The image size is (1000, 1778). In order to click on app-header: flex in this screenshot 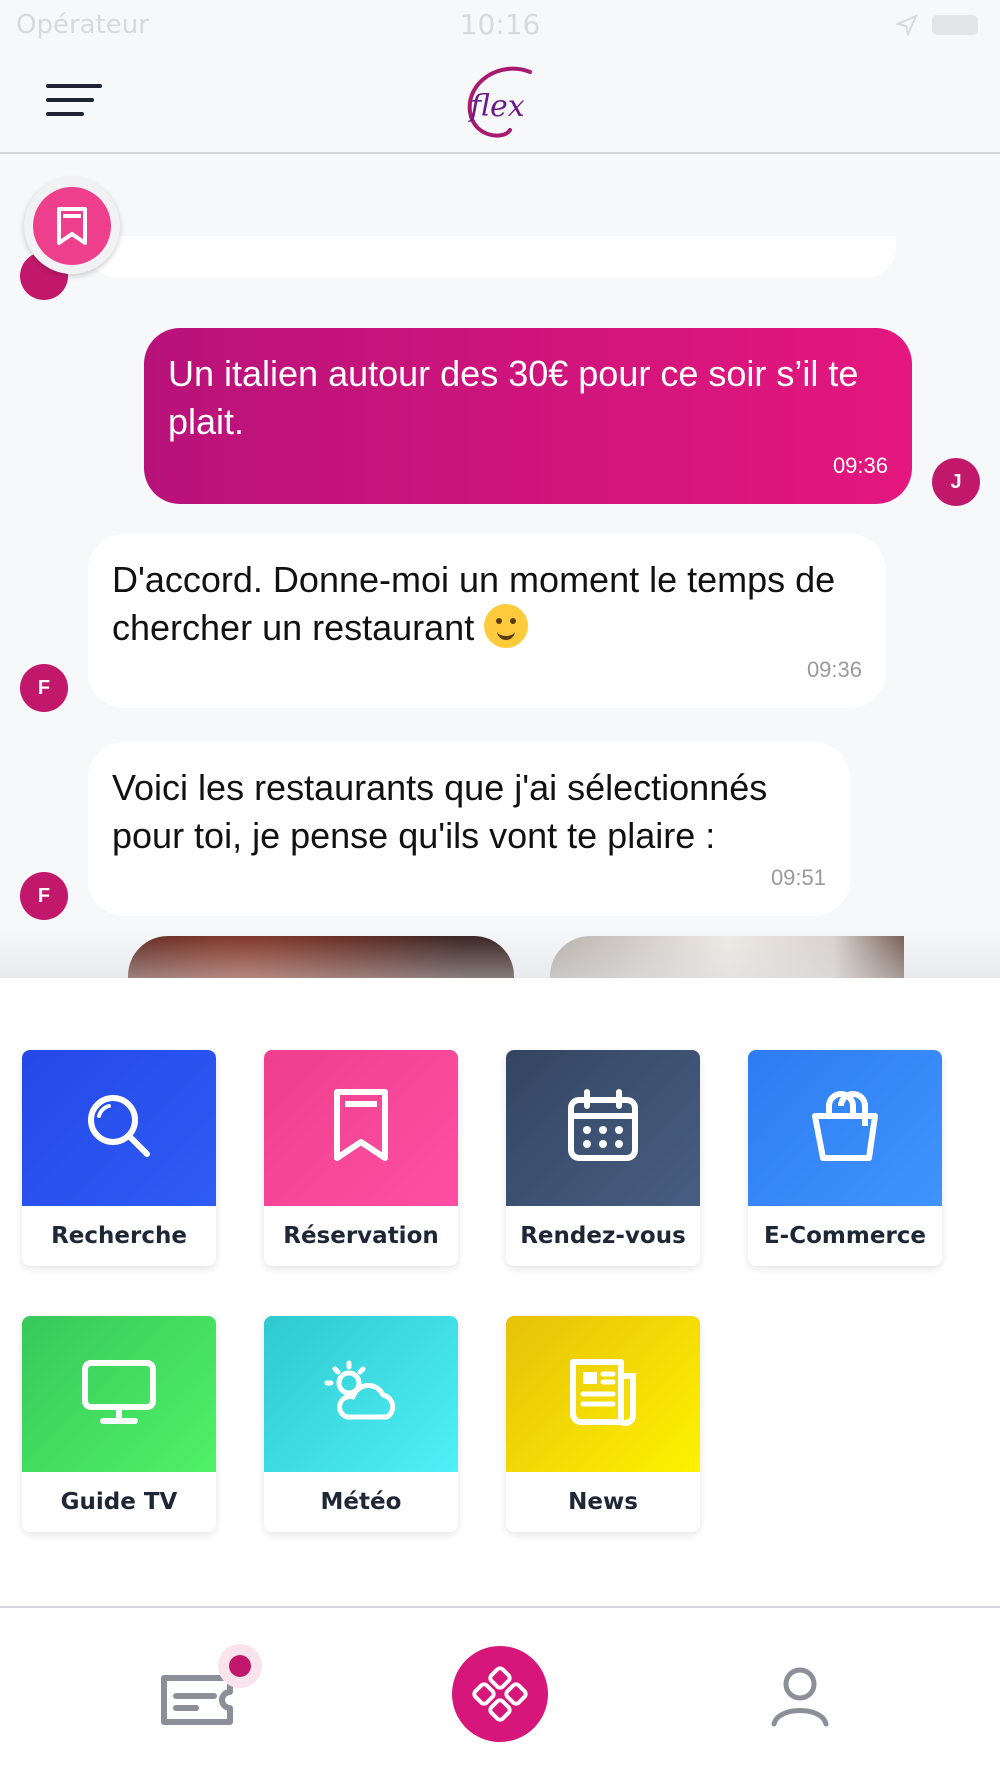, I will do `click(500, 103)`.